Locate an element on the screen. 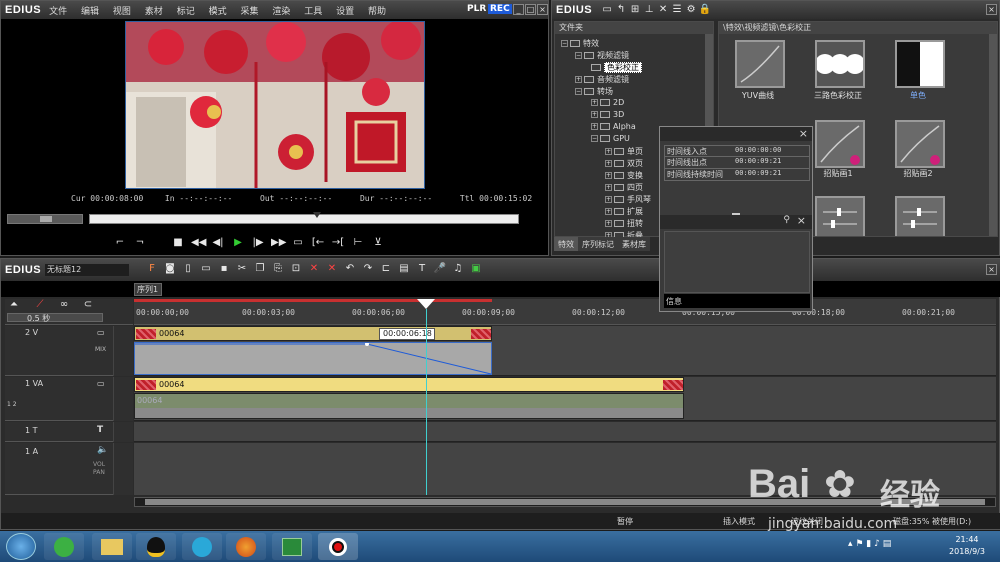 This screenshot has width=1000, height=562. tree-item-double-page: + 双页 is located at coordinates (624, 163).